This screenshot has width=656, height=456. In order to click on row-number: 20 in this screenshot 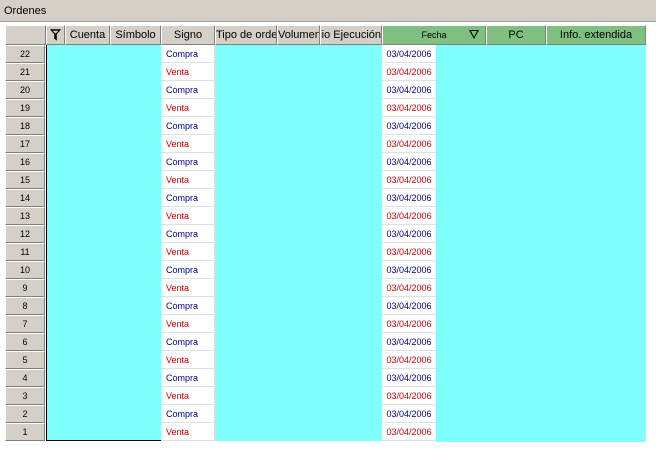, I will do `click(25, 90)`.